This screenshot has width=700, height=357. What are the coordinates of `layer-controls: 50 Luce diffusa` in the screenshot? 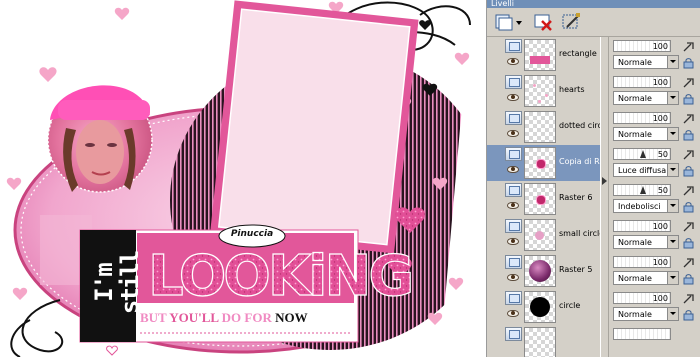 It's located at (654, 163).